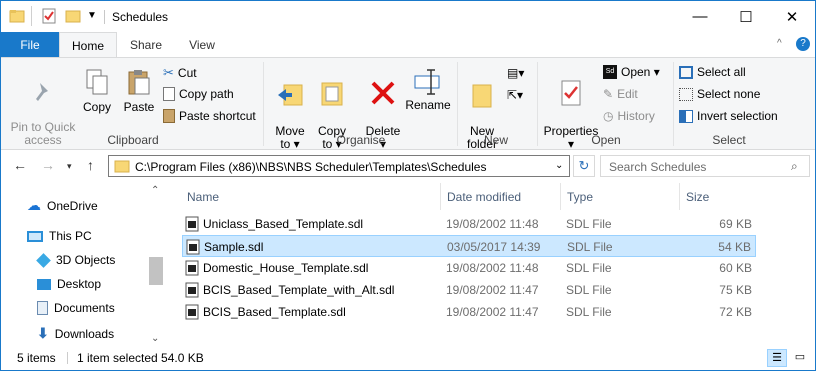 This screenshot has width=816, height=371. I want to click on open-button: Sd Open ▾, so click(631, 72).